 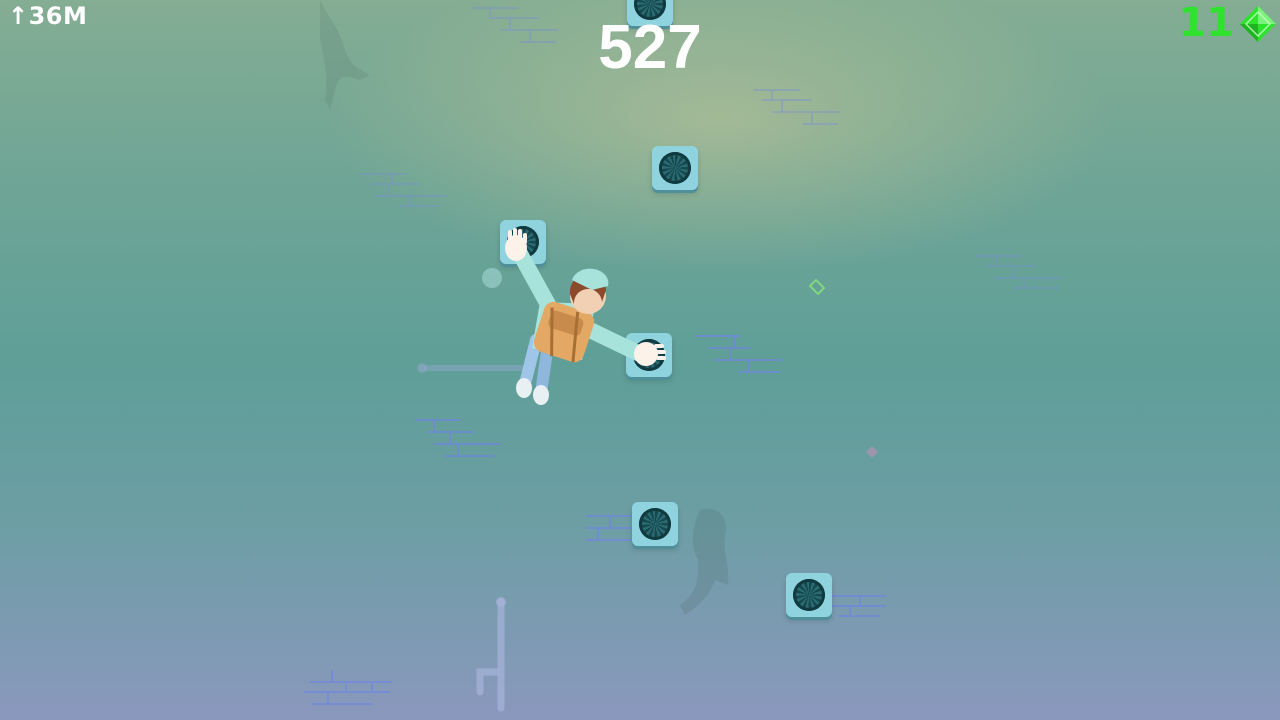 What do you see at coordinates (817, 287) in the screenshot?
I see `sparkle-green` at bounding box center [817, 287].